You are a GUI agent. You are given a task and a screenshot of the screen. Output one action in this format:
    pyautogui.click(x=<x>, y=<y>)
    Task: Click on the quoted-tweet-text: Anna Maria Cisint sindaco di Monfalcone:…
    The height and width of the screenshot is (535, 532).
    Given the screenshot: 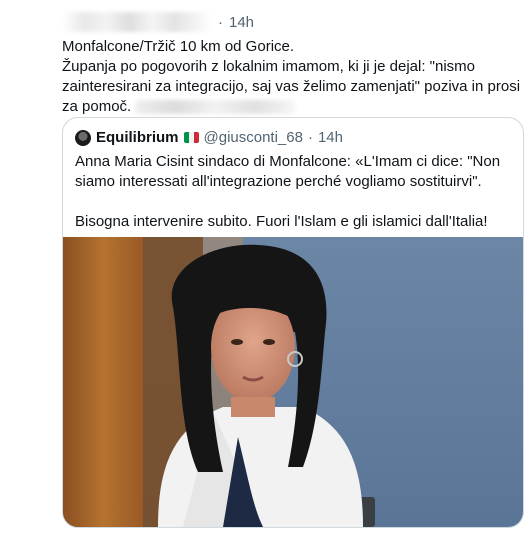 What is the action you would take?
    pyautogui.click(x=293, y=192)
    